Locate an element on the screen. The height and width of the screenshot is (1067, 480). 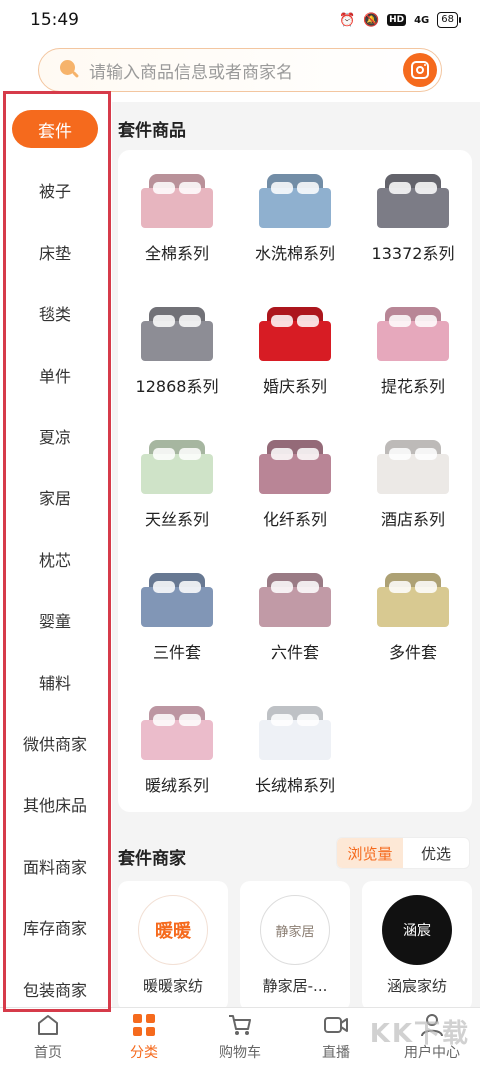
category-icon is located at coordinates (144, 1025).